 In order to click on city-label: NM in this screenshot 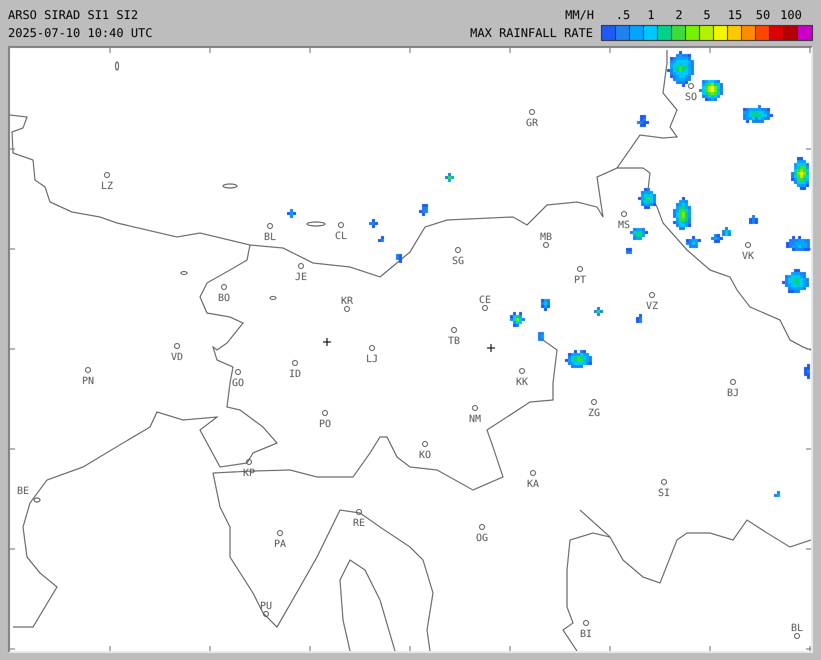, I will do `click(475, 419)`.